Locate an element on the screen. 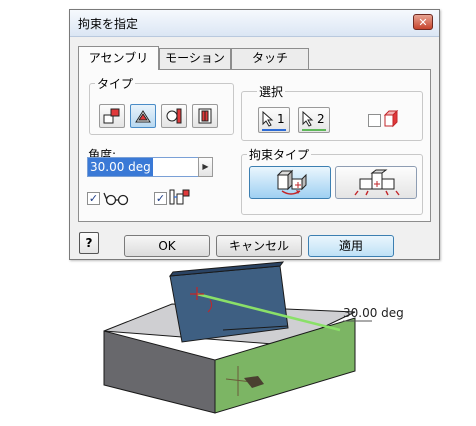  angle-spin-button: ▶ is located at coordinates (205, 167).